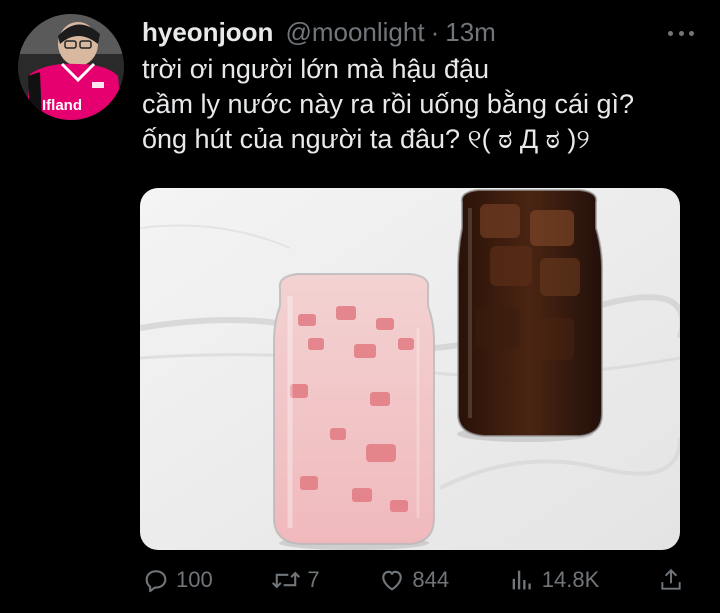 This screenshot has width=720, height=613. I want to click on share-icon, so click(671, 579).